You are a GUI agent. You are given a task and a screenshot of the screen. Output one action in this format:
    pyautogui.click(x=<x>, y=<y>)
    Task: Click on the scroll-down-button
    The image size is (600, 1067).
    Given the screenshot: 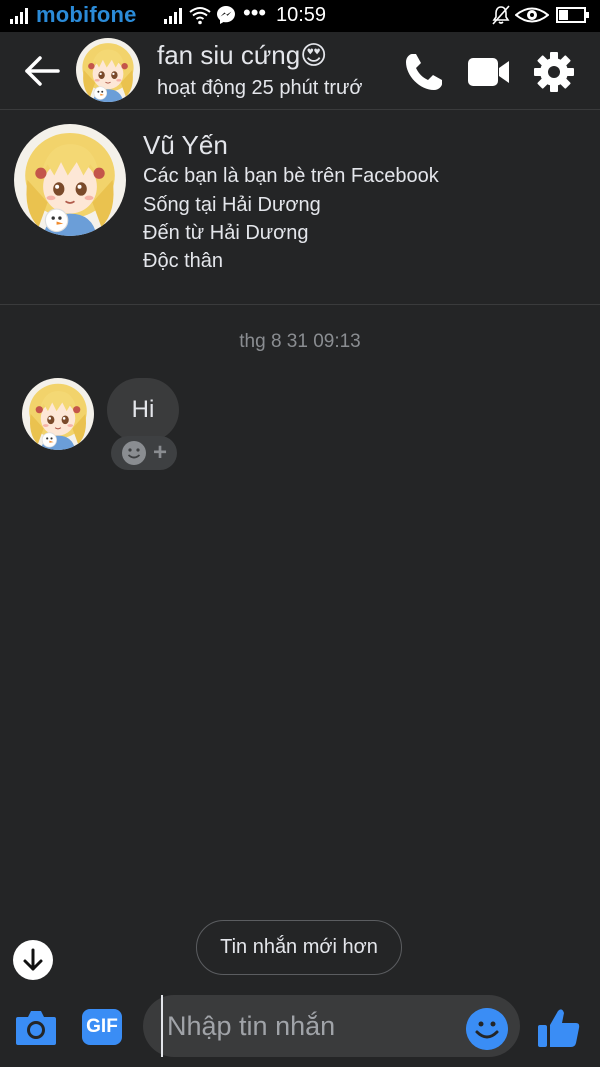 What is the action you would take?
    pyautogui.click(x=33, y=960)
    